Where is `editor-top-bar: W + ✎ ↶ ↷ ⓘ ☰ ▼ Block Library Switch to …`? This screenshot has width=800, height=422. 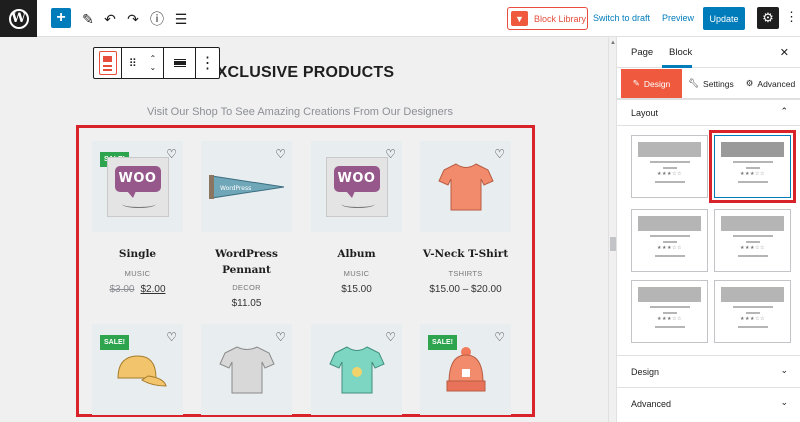 editor-top-bar: W + ✎ ↶ ↷ ⓘ ☰ ▼ Block Library Switch to … is located at coordinates (400, 18).